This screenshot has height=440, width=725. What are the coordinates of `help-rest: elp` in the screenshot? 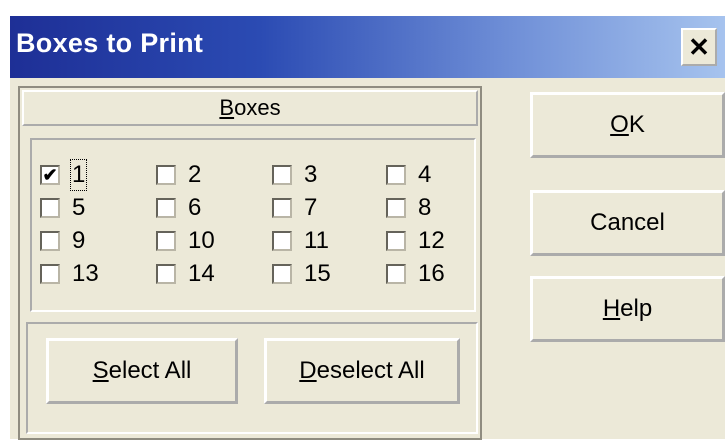 It's located at (636, 308).